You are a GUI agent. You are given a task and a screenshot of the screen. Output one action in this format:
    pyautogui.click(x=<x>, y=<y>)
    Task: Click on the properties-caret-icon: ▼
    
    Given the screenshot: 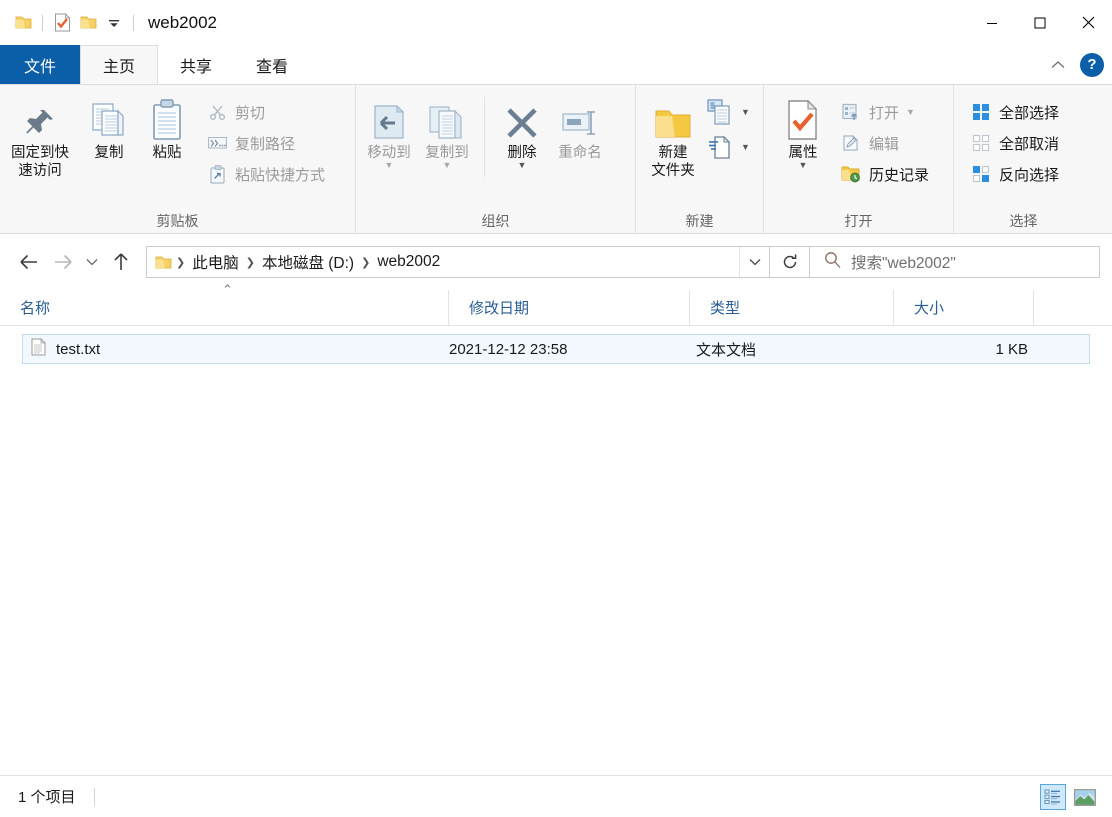 What is the action you would take?
    pyautogui.click(x=803, y=165)
    